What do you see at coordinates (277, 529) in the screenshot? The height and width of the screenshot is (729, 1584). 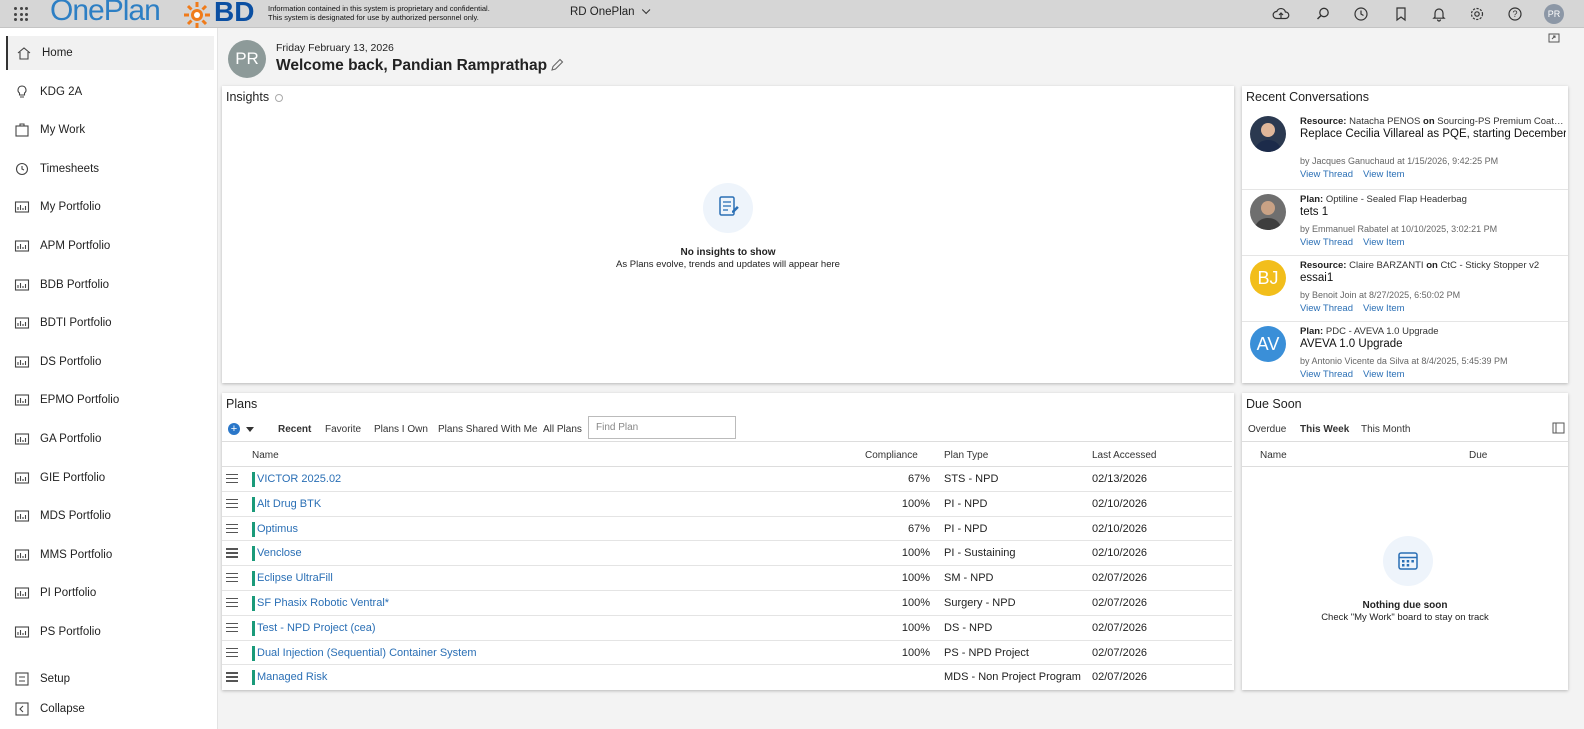 I see `plan-name-link: Optimus` at bounding box center [277, 529].